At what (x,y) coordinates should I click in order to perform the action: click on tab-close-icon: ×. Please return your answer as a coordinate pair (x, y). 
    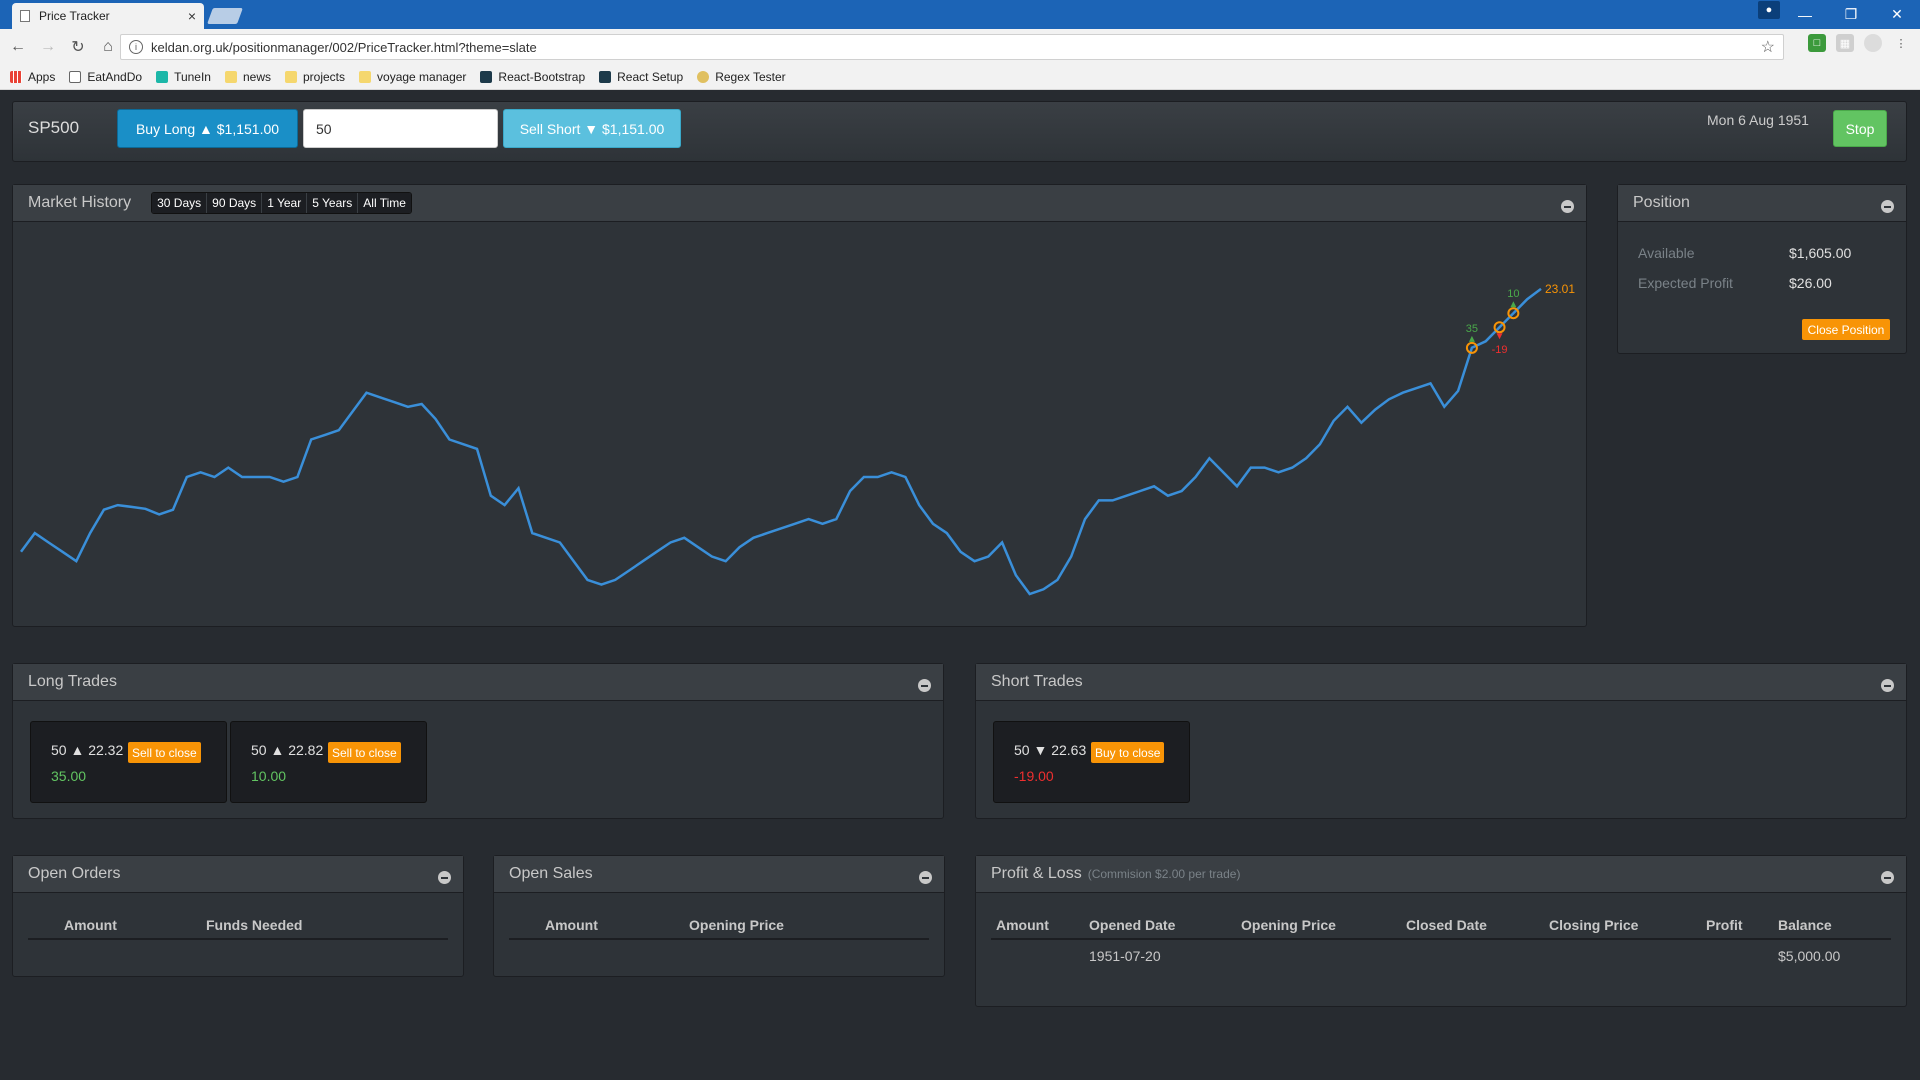
    Looking at the image, I should click on (192, 16).